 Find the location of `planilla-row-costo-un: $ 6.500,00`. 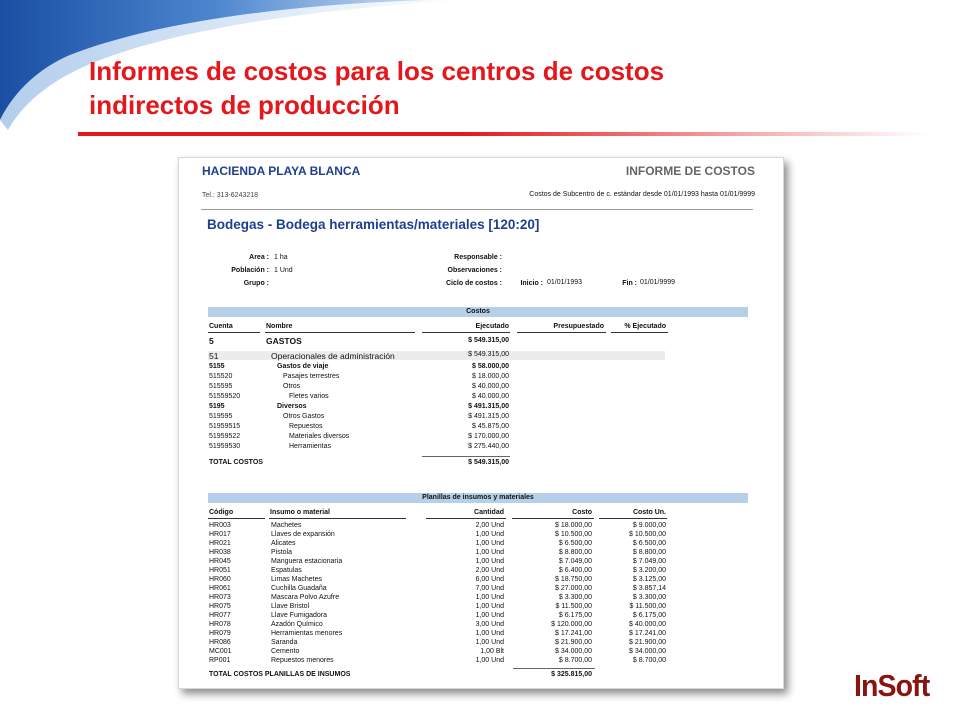

planilla-row-costo-un: $ 6.500,00 is located at coordinates (649, 543).